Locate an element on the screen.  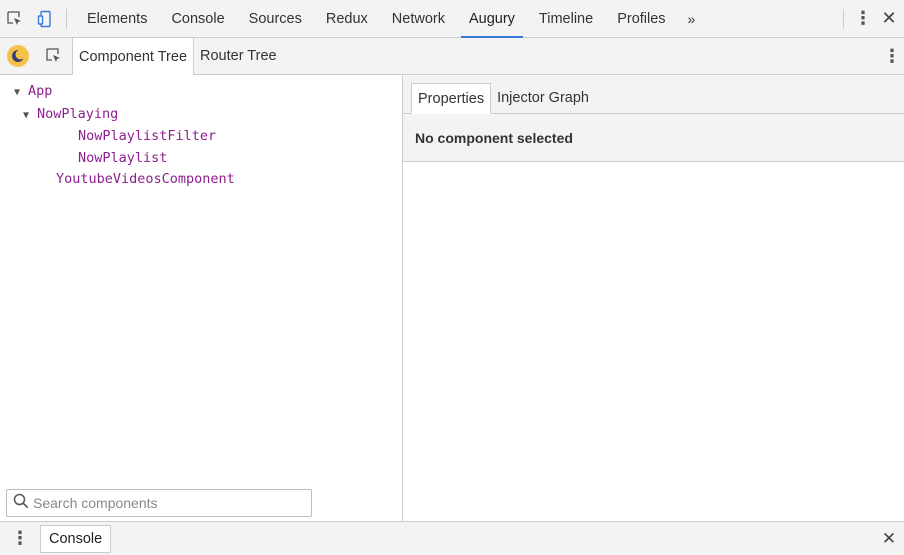
tab-injector-graph: Injector Graph is located at coordinates (543, 97).